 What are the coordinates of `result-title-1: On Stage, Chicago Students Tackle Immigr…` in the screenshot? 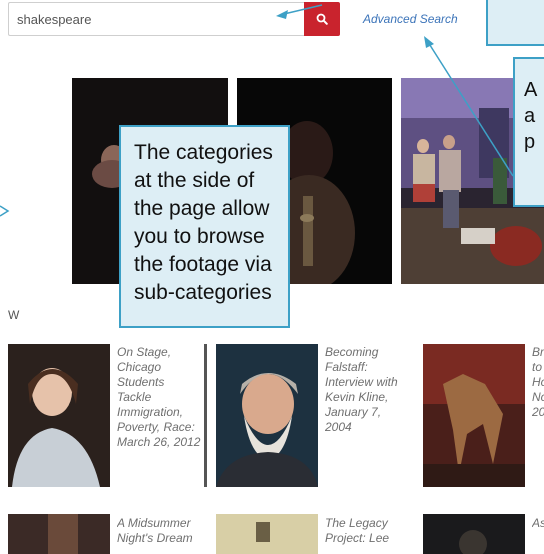 It's located at (159, 416).